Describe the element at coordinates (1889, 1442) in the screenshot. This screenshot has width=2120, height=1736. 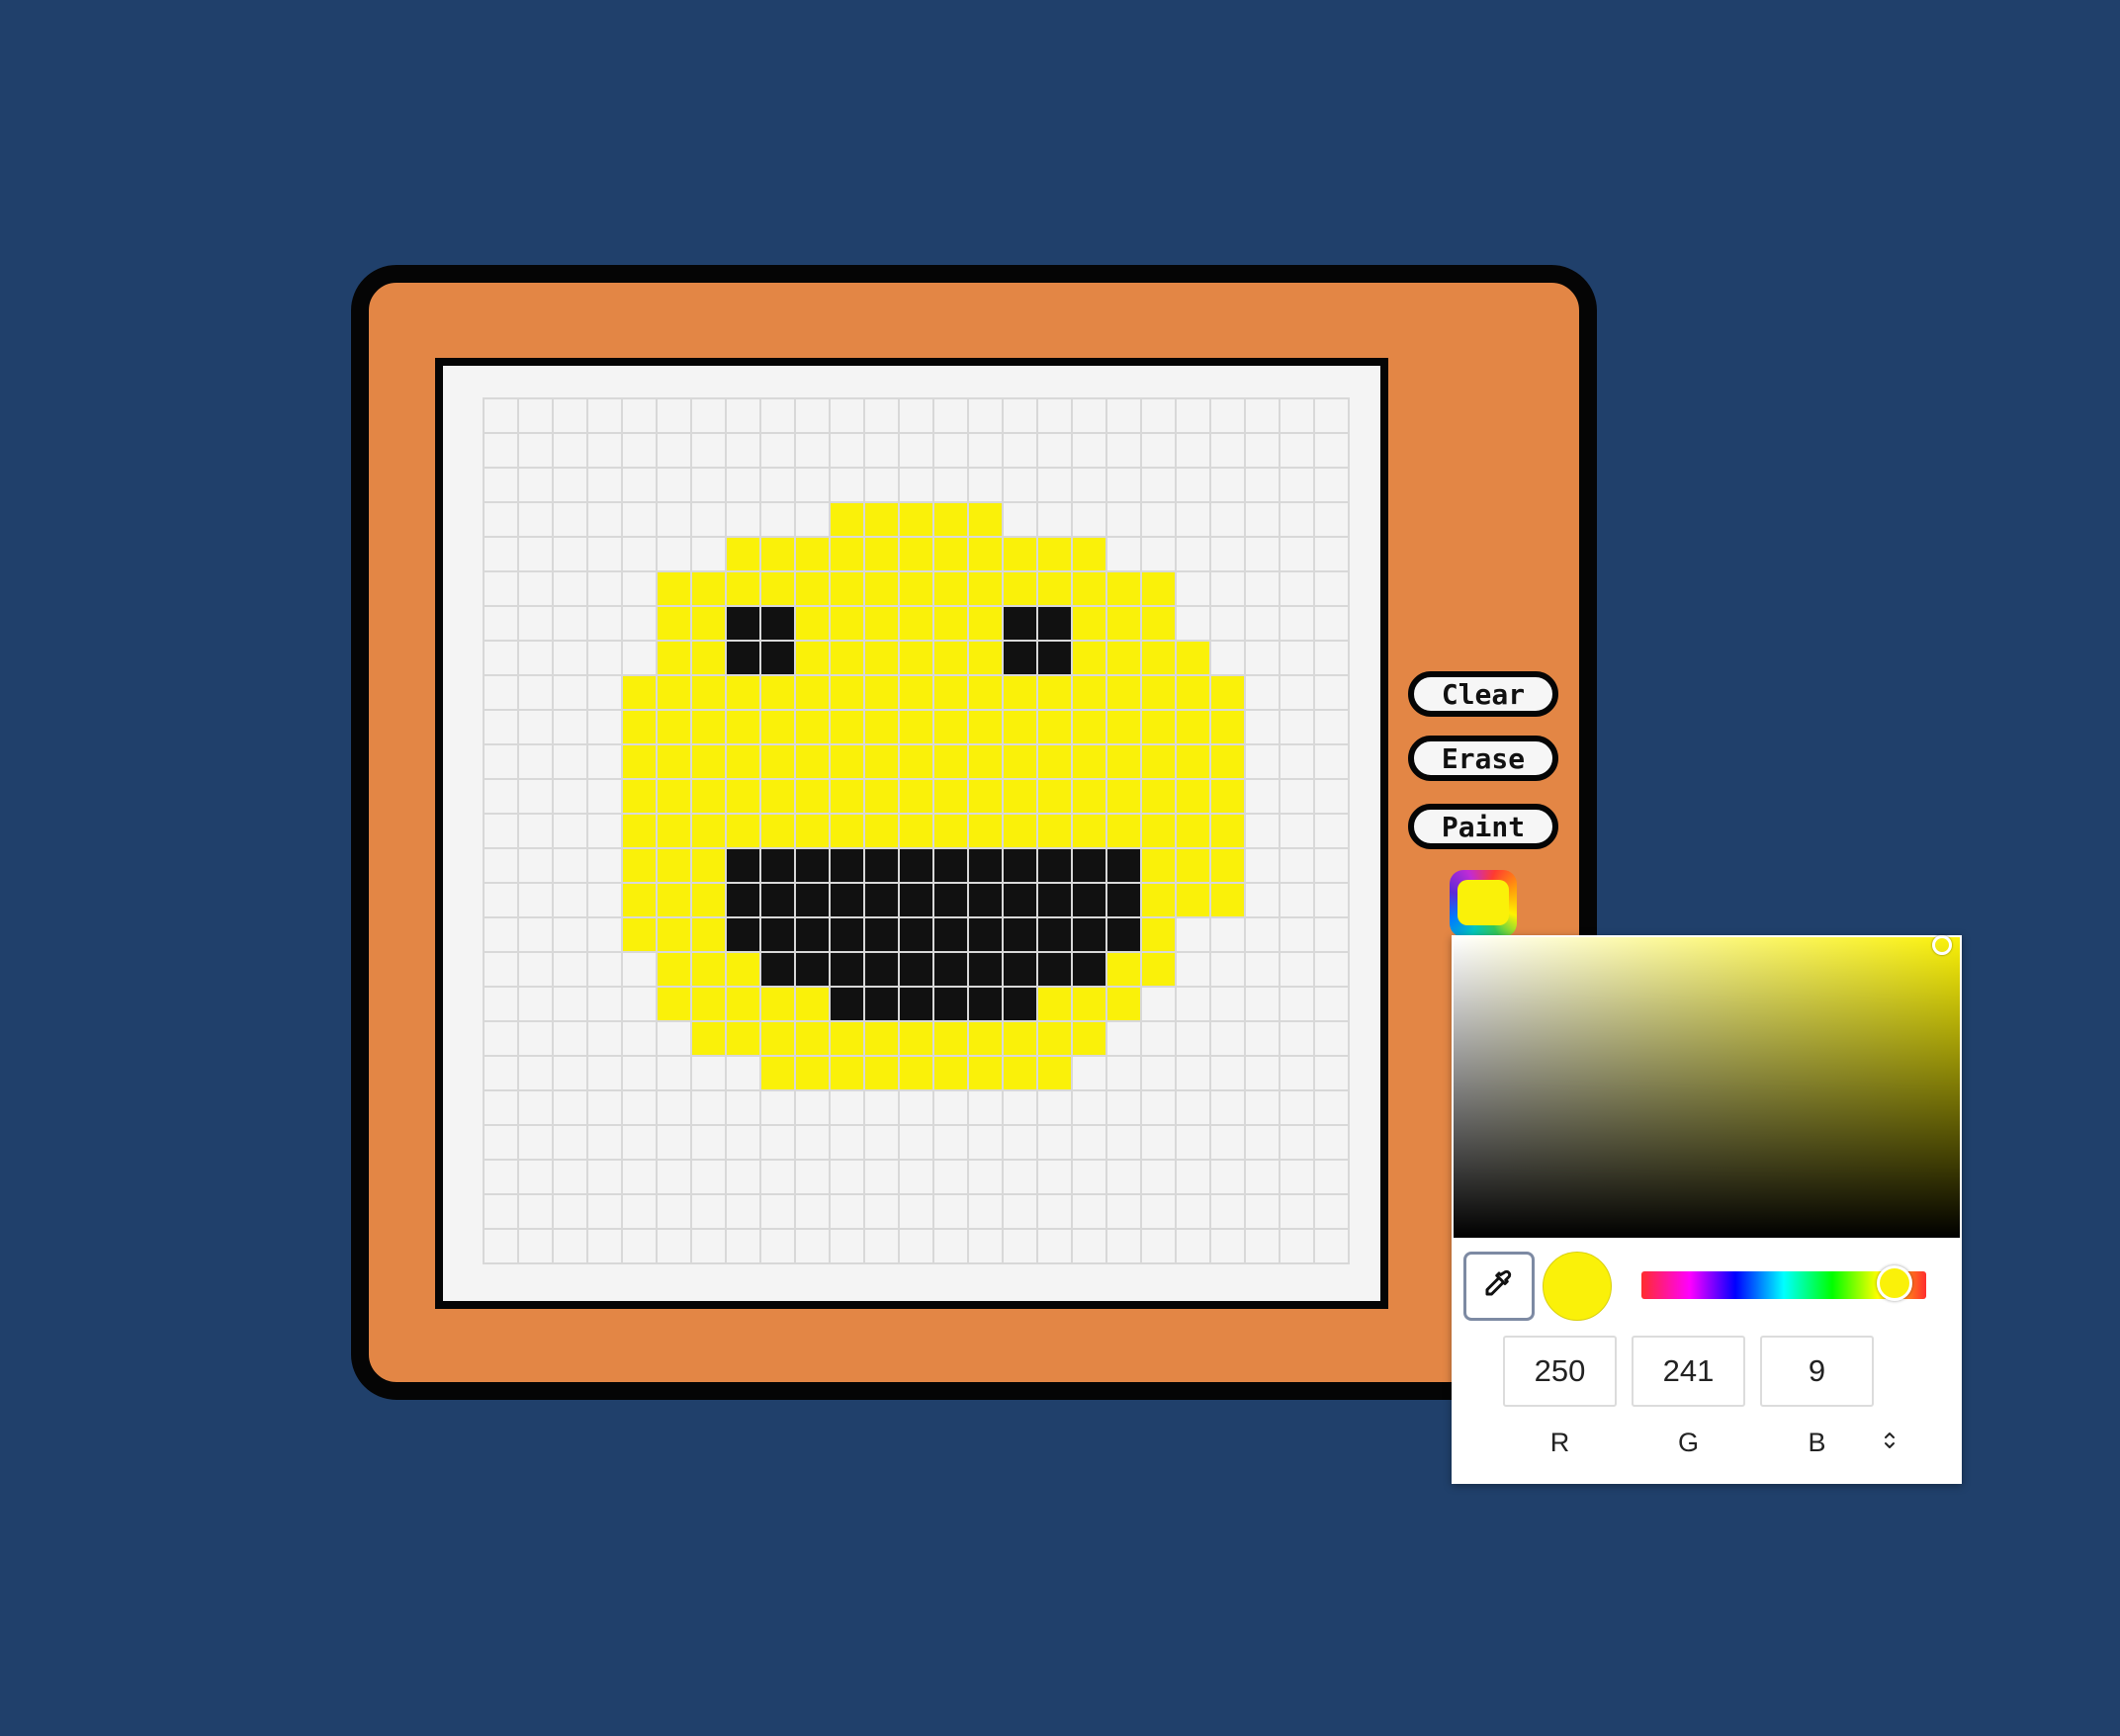
I see `color-mode-toggle` at that location.